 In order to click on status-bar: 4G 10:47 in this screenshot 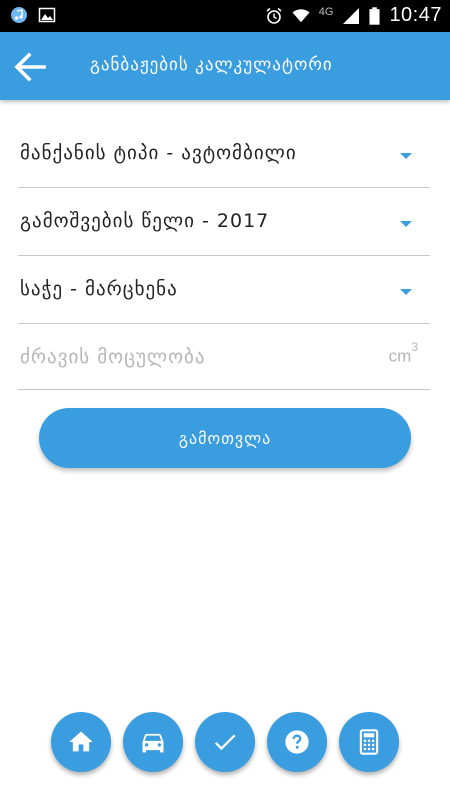, I will do `click(225, 16)`.